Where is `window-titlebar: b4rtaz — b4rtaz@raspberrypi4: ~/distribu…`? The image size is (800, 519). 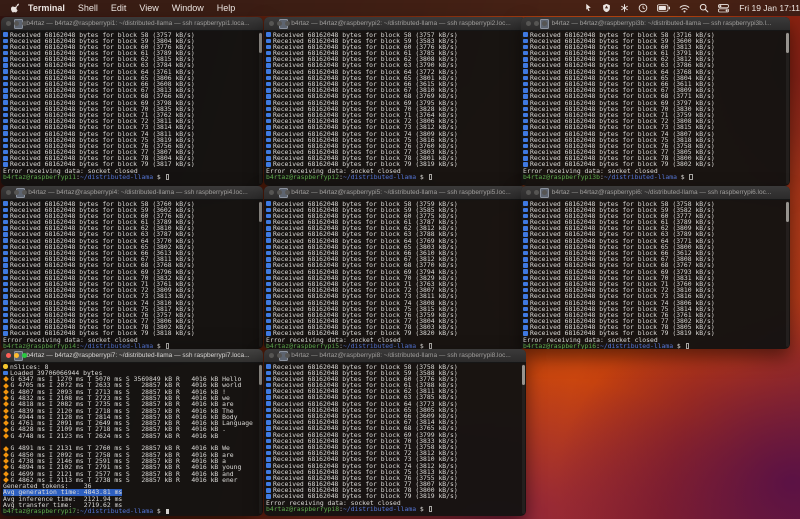
window-titlebar: b4rtaz — b4rtaz@raspberrypi4: ~/distribu… is located at coordinates (132, 193).